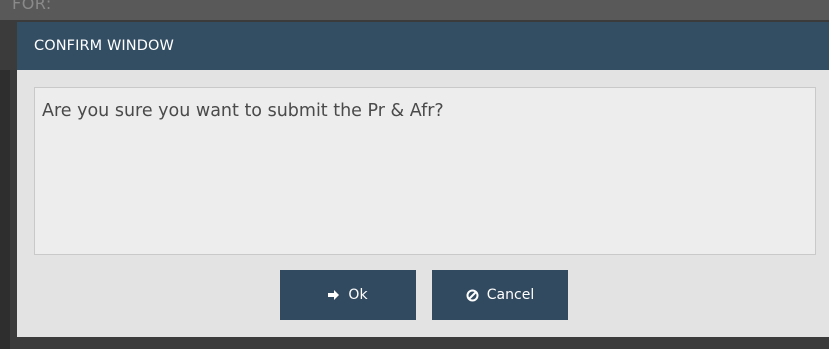  Describe the element at coordinates (510, 295) in the screenshot. I see `cancel-button-label: Cancel` at that location.